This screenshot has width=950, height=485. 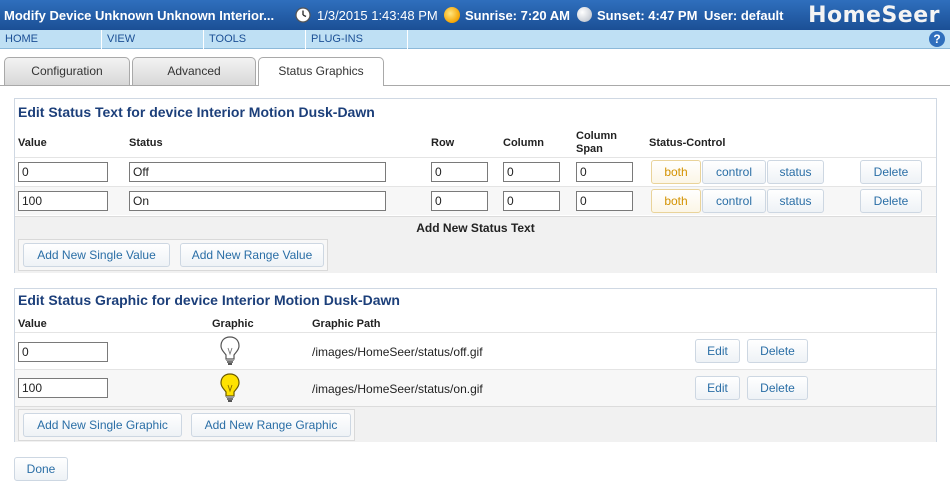 I want to click on sunrise-time: Sunrise: 7:20 AM, so click(x=517, y=15).